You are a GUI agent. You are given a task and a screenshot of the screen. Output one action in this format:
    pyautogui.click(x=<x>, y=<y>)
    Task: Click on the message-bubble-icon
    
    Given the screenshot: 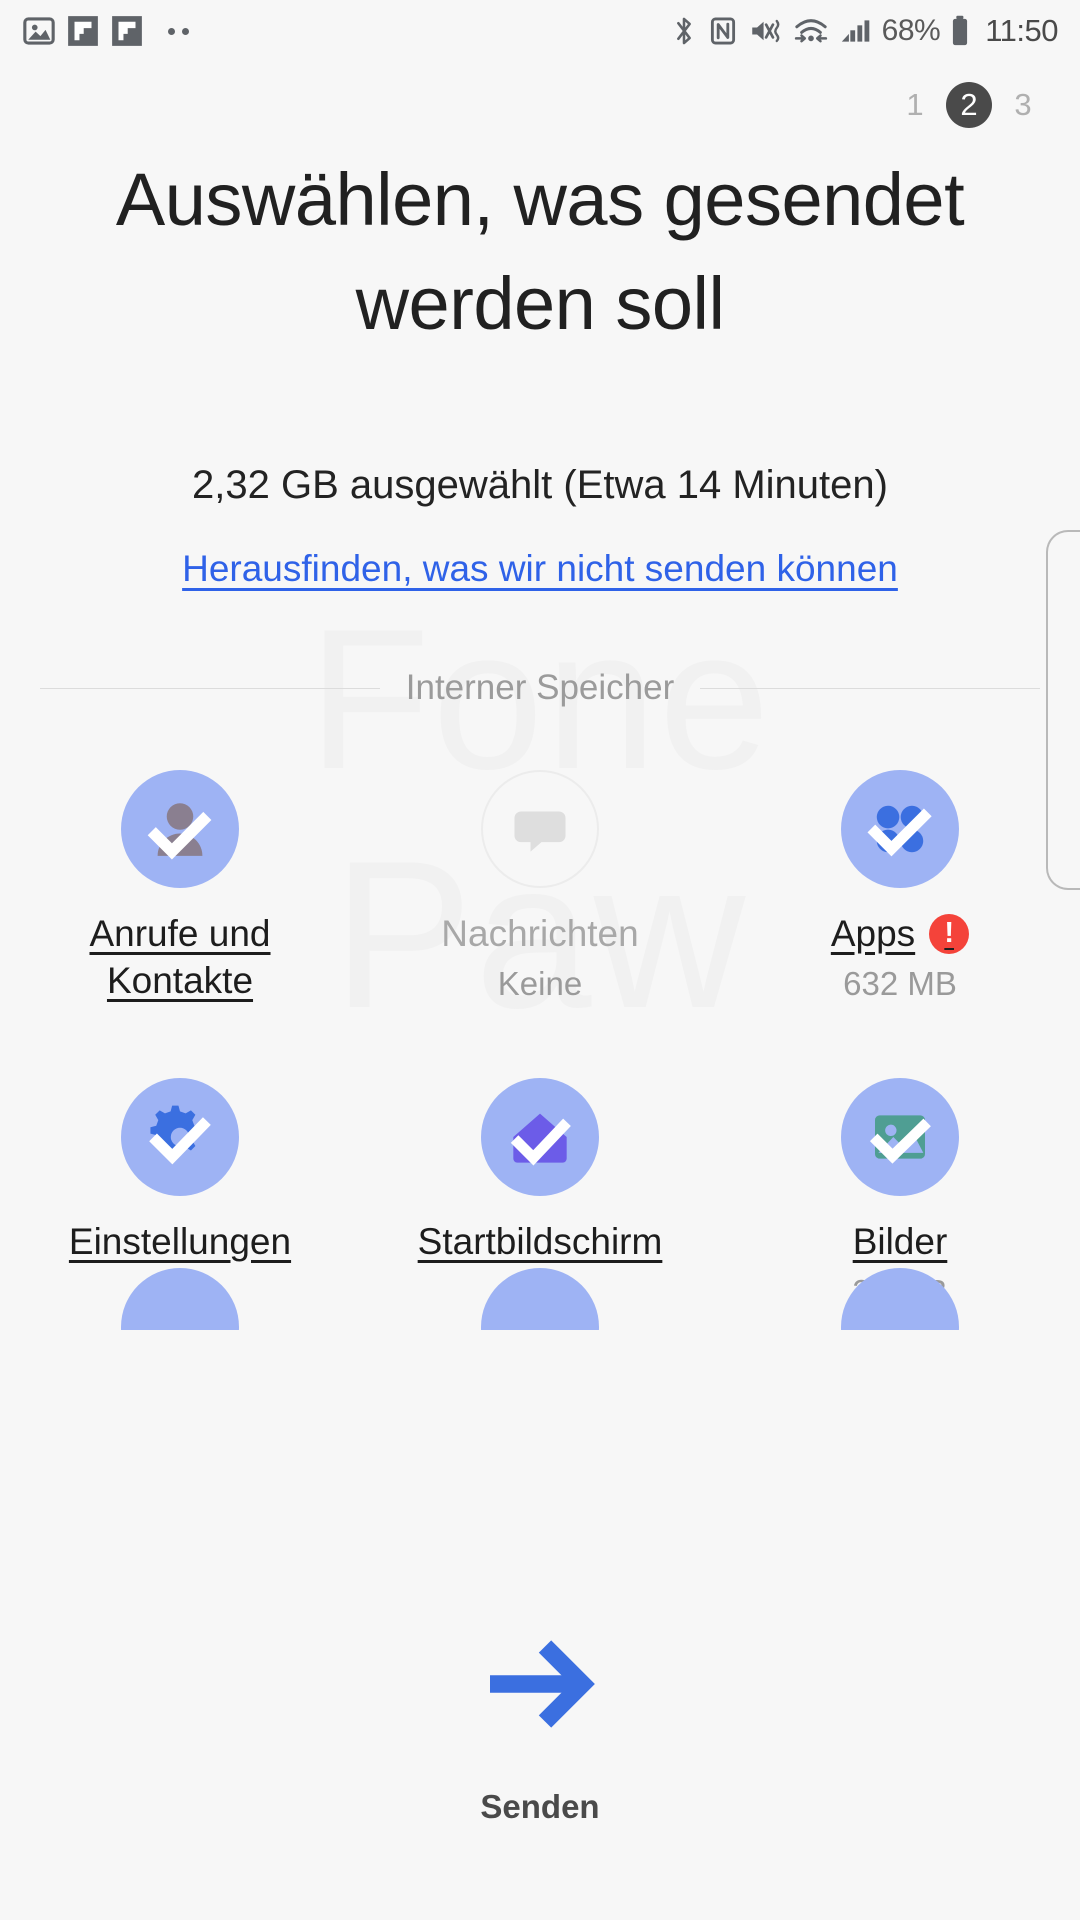 What is the action you would take?
    pyautogui.click(x=540, y=831)
    